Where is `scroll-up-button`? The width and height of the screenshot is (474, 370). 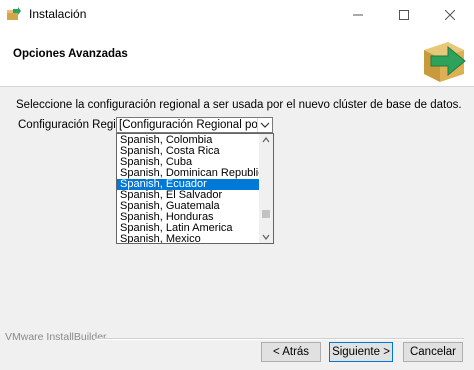
scroll-up-button is located at coordinates (266, 140).